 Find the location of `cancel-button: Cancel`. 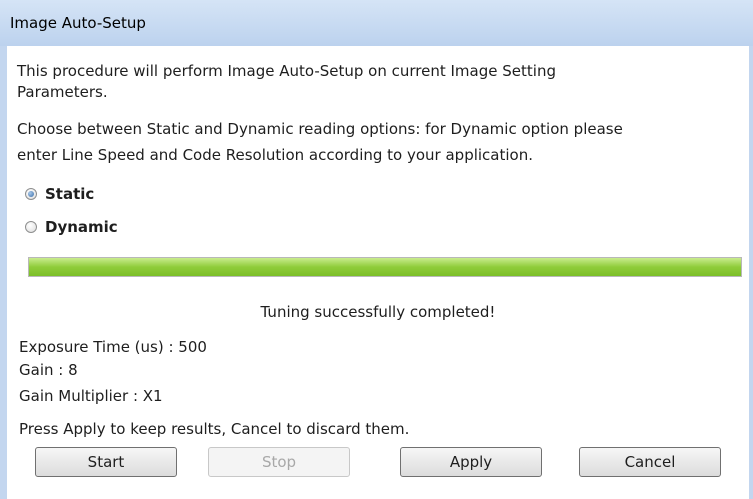

cancel-button: Cancel is located at coordinates (650, 462).